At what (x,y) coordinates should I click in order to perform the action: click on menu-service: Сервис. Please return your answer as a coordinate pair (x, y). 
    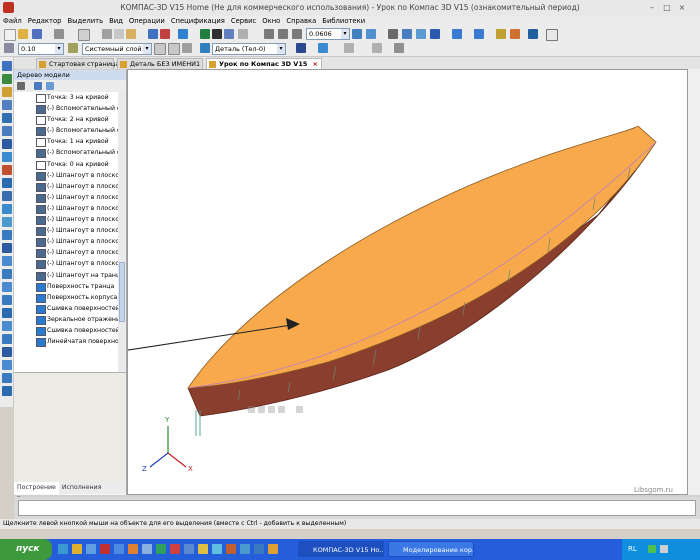
    Looking at the image, I should click on (243, 21).